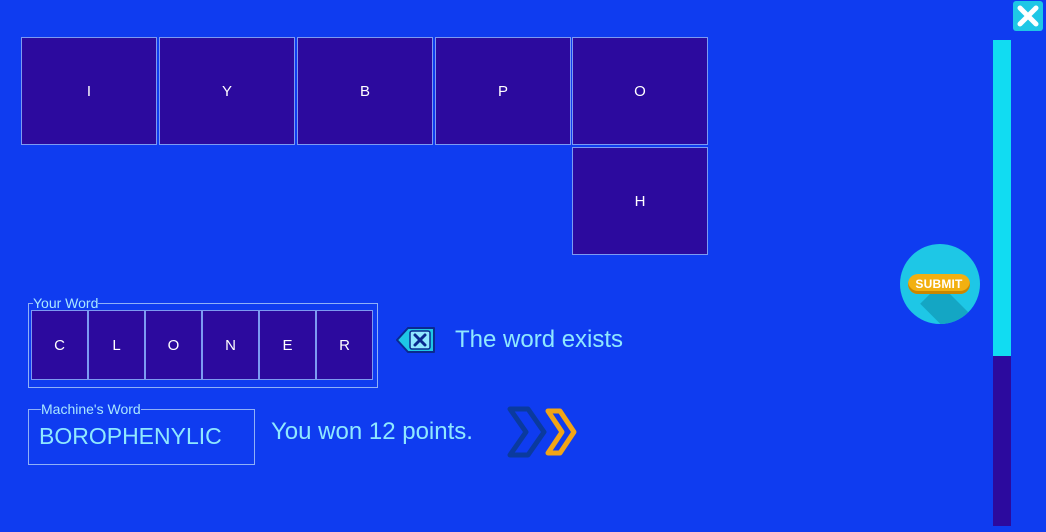 The height and width of the screenshot is (532, 1046). I want to click on your-word-letters: C L O N E R, so click(203, 345).